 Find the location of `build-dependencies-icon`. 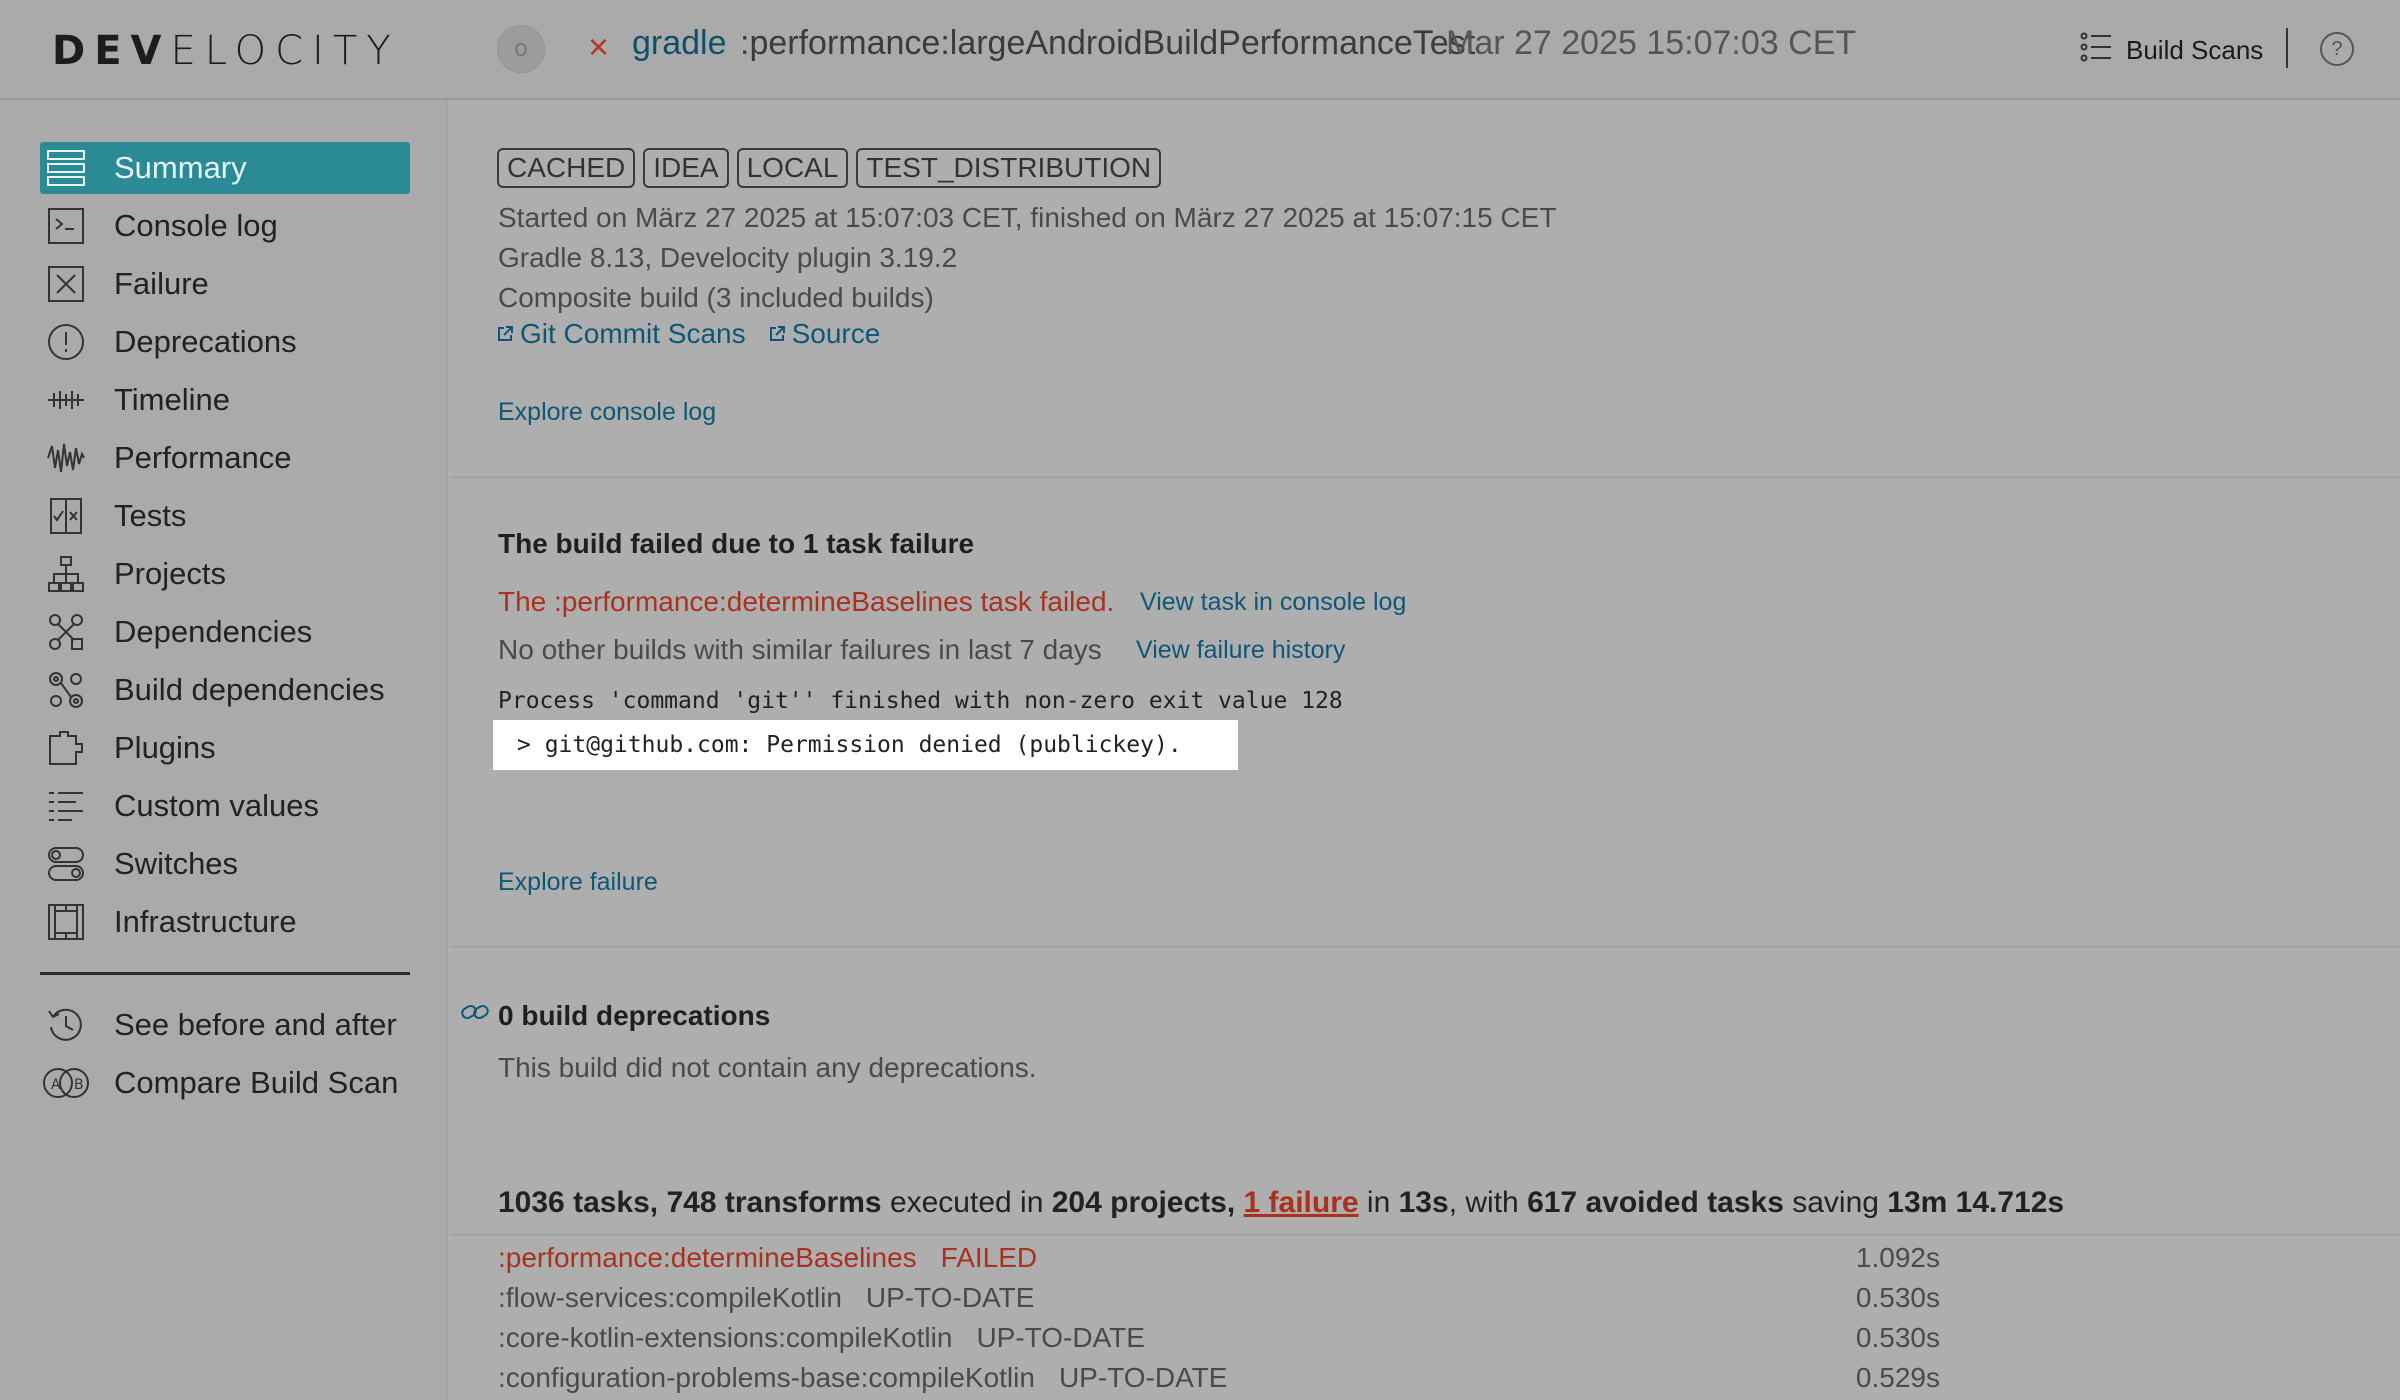

build-dependencies-icon is located at coordinates (66, 690).